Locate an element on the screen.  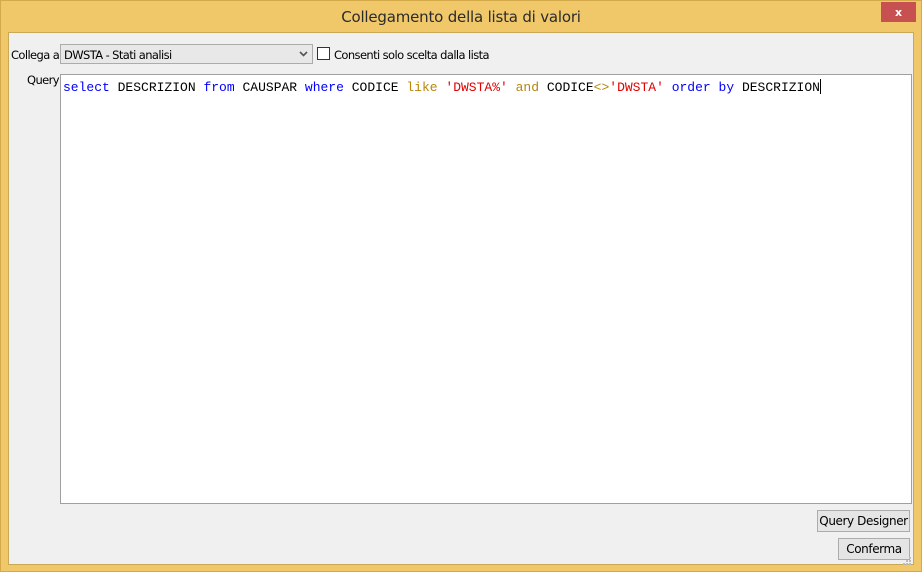
query-token-kw: by is located at coordinates (726, 87).